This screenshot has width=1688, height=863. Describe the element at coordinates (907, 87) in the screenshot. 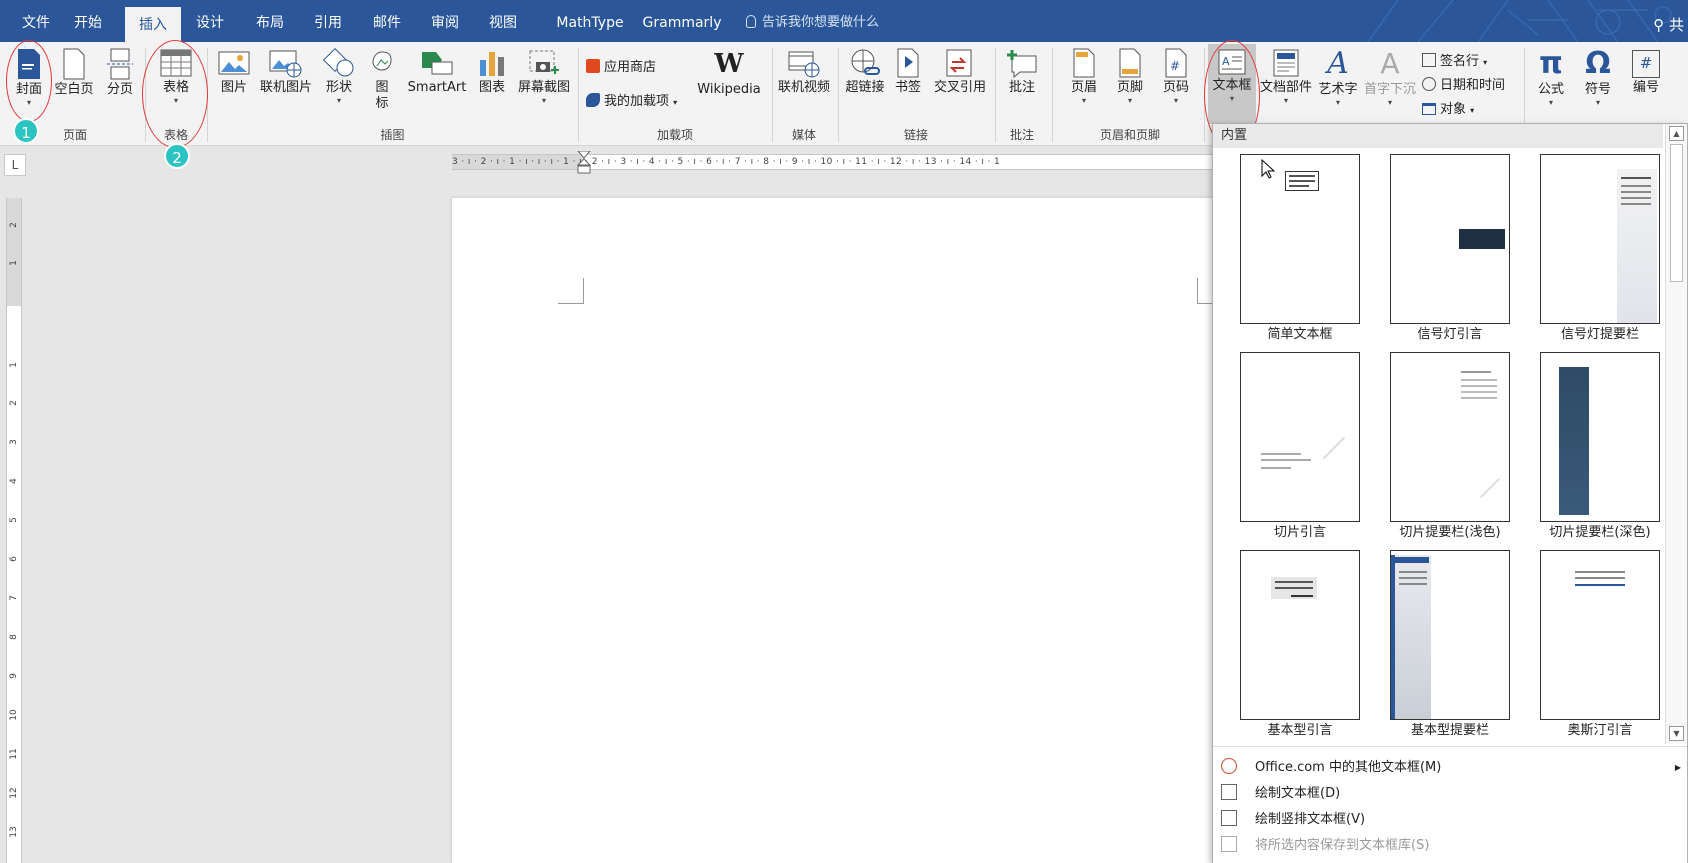

I see `bookmark-label: 书签` at that location.